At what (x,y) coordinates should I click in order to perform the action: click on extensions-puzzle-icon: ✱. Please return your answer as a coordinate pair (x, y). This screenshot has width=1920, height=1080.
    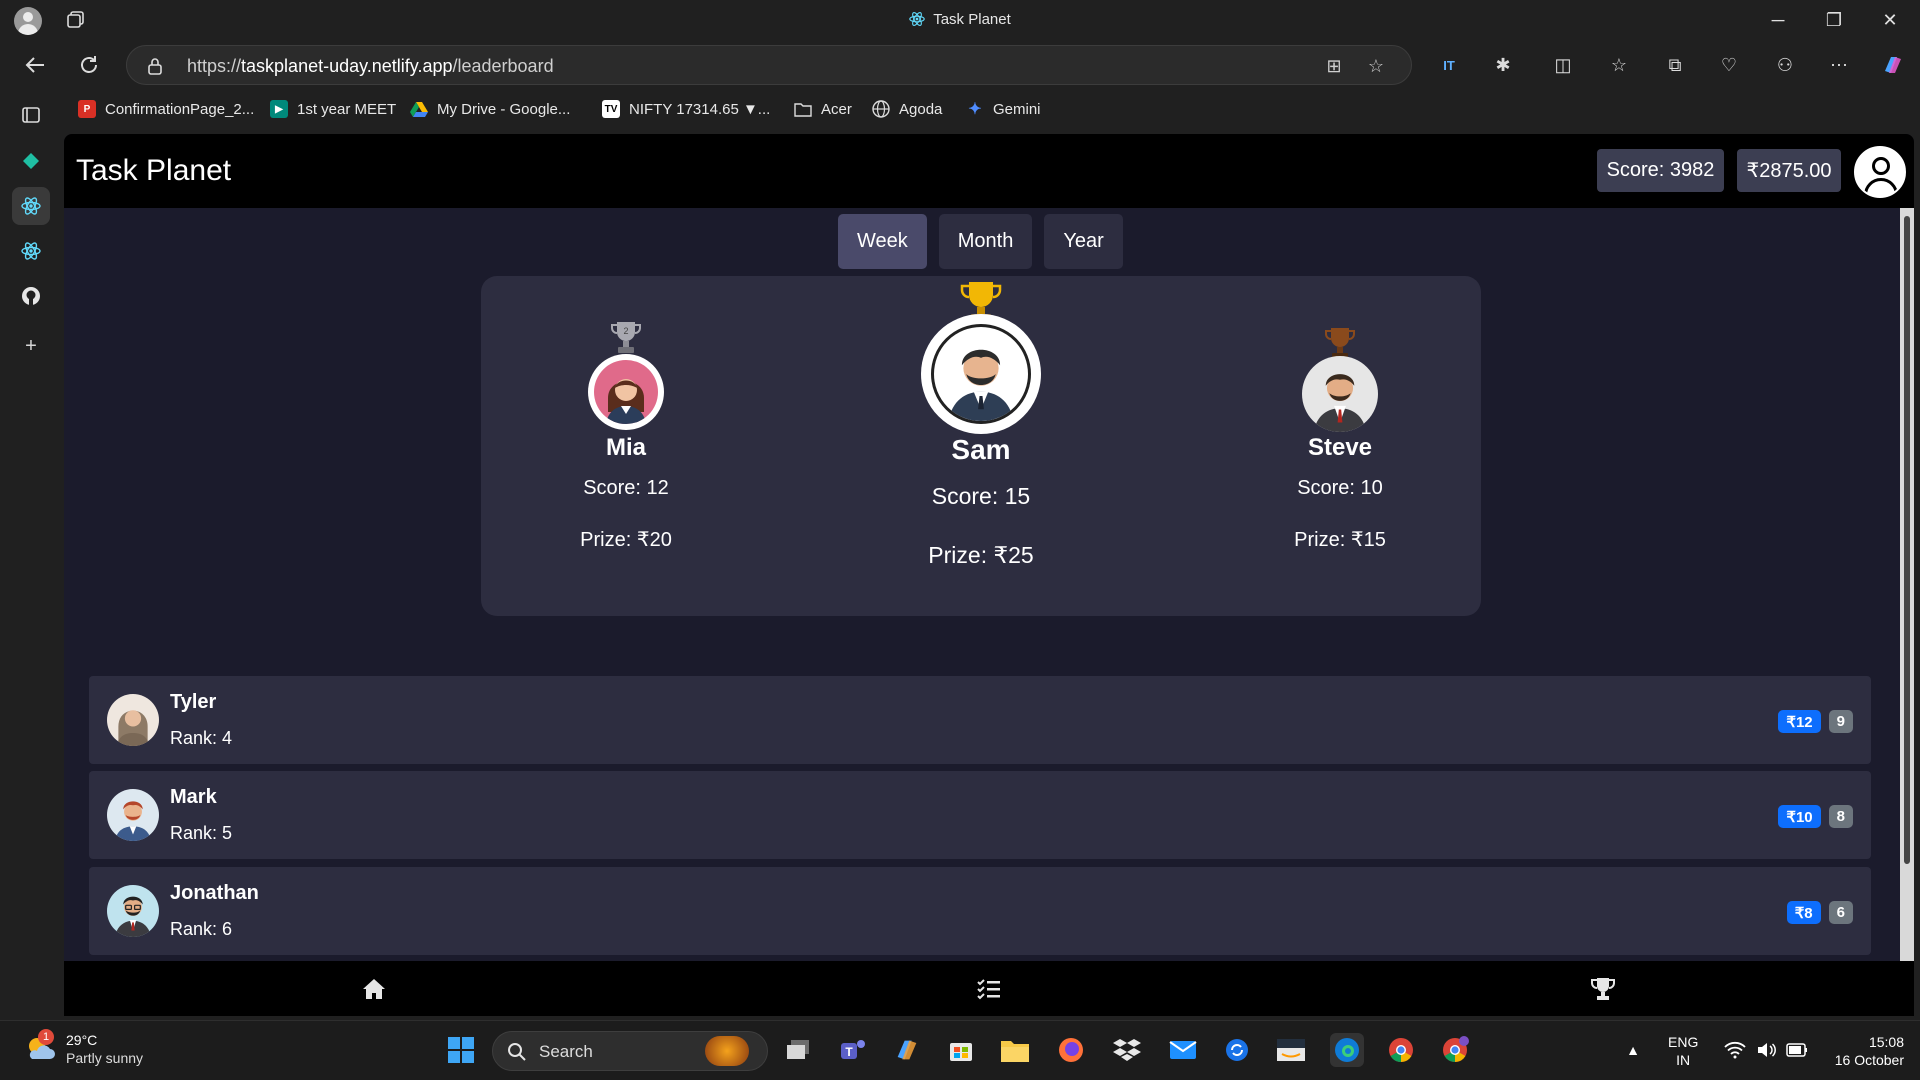
    Looking at the image, I should click on (1503, 65).